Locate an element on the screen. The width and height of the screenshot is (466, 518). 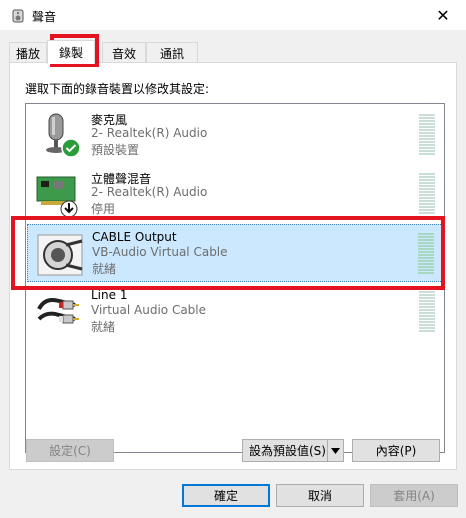
device-status: 停用 is located at coordinates (103, 209).